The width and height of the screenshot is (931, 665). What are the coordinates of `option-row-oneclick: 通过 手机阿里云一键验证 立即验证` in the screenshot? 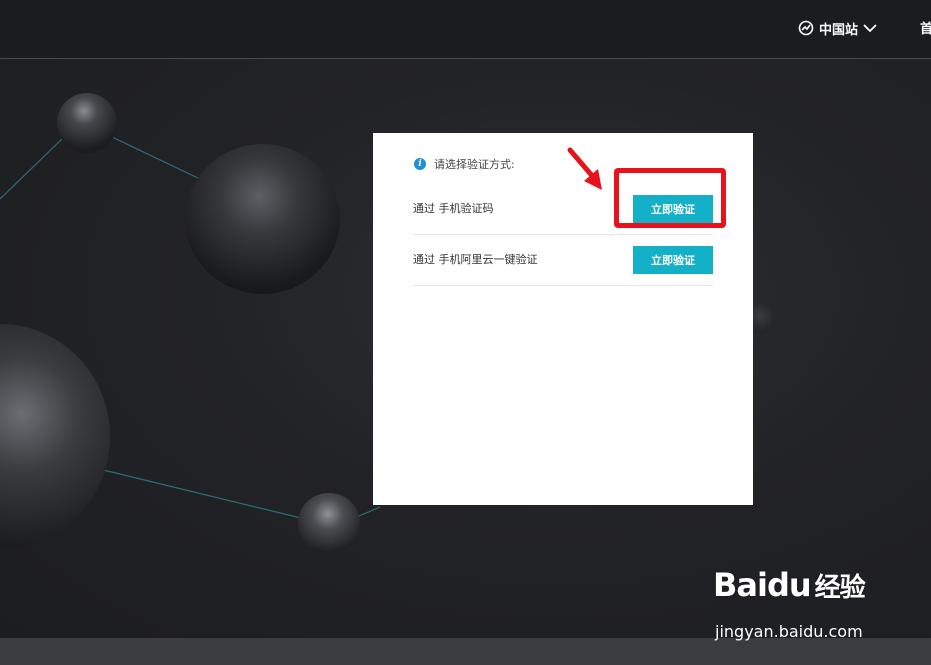 It's located at (563, 260).